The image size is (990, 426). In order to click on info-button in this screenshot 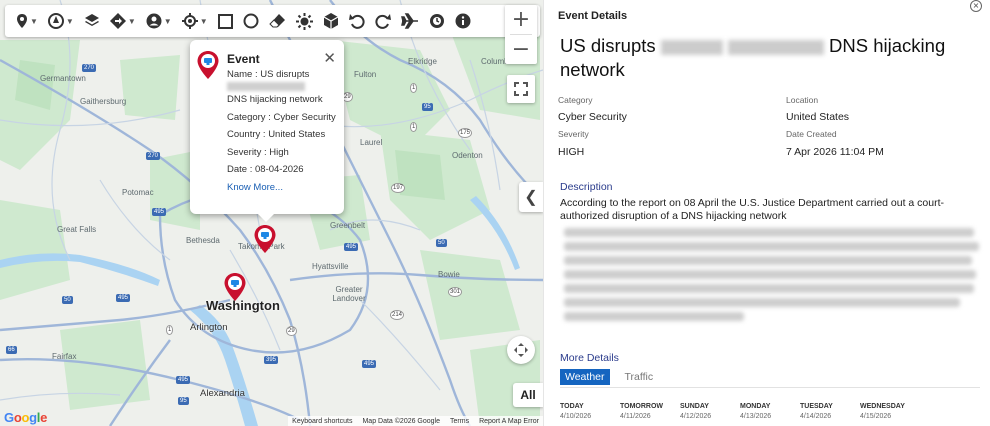, I will do `click(463, 21)`.